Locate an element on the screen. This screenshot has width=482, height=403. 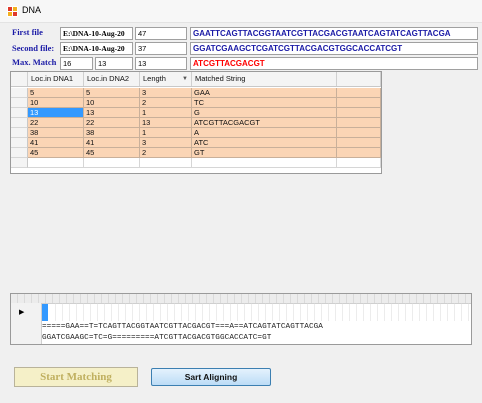
window-title: DNA is located at coordinates (32, 10).